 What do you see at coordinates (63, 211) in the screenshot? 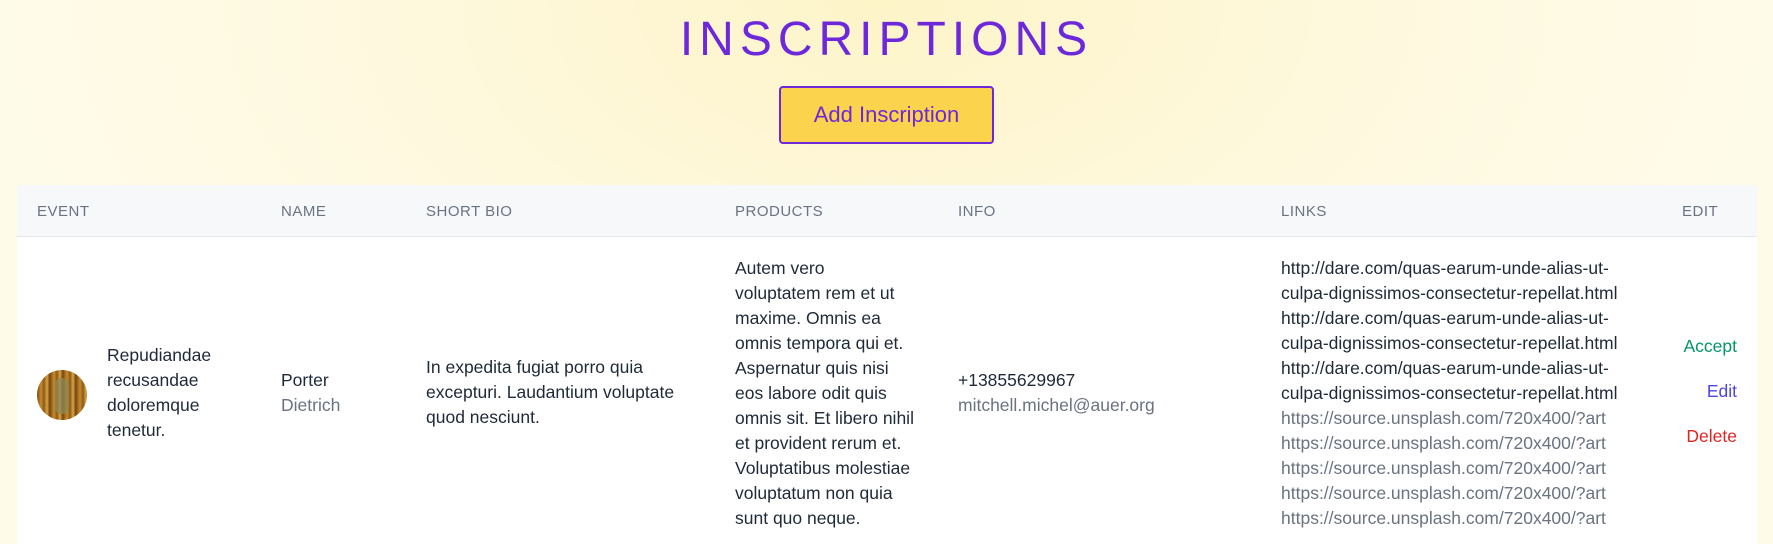
I see `header-event: EVENT` at bounding box center [63, 211].